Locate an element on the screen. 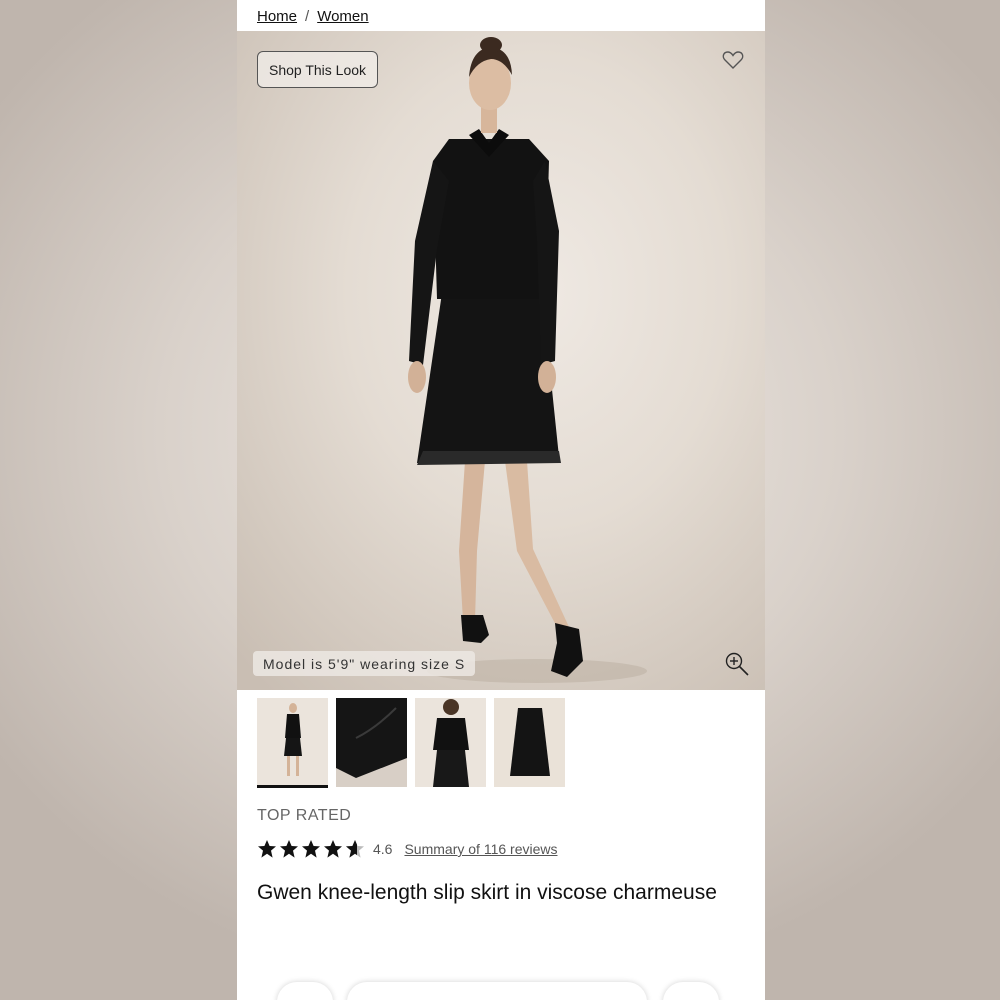 The height and width of the screenshot is (1000, 1000). thumbnail-strip is located at coordinates (411, 743).